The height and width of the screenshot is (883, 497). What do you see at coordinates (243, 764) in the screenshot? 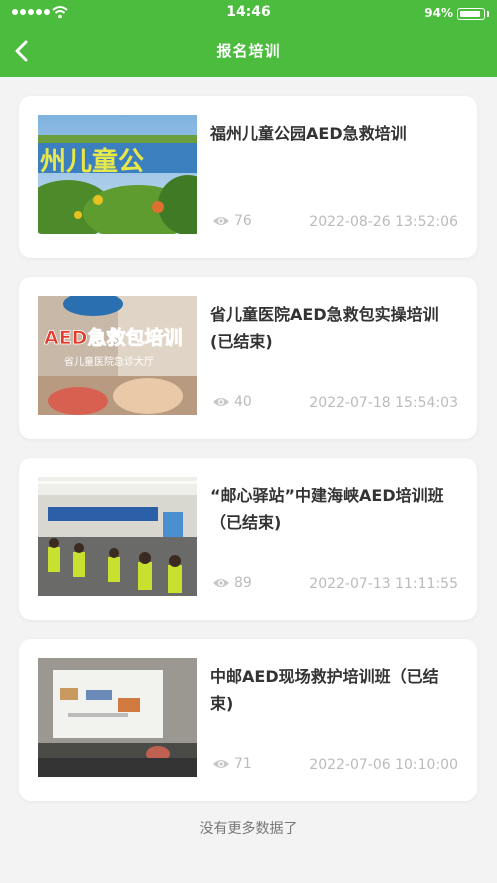
I see `view-count-value: 71` at bounding box center [243, 764].